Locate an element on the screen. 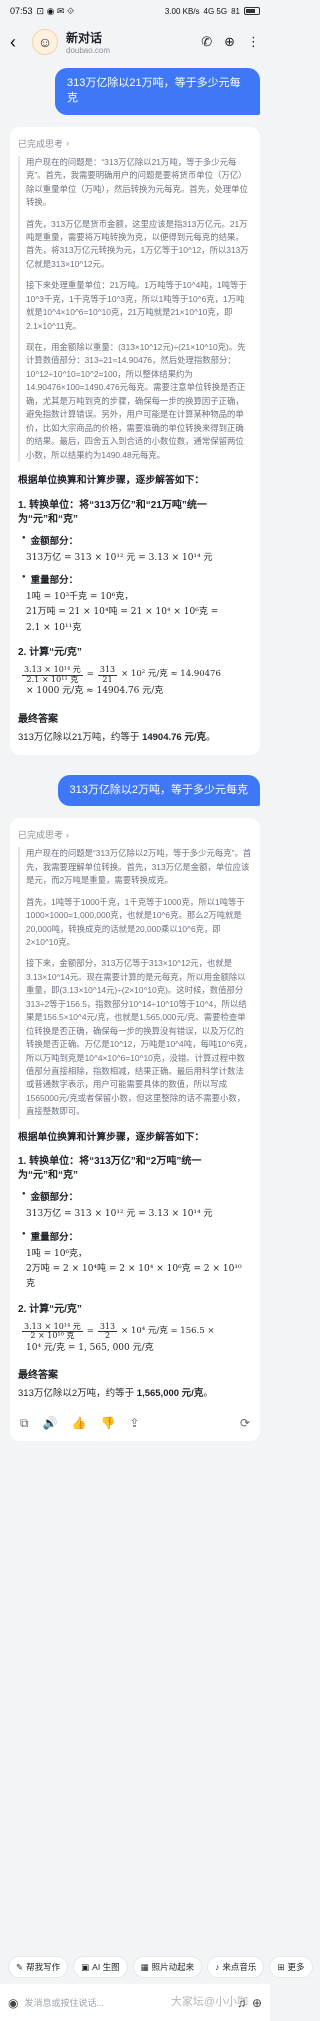 This screenshot has height=2021, width=320. user-message-row: 313万亿除以2万吨，等于多少元每克 is located at coordinates (135, 793).